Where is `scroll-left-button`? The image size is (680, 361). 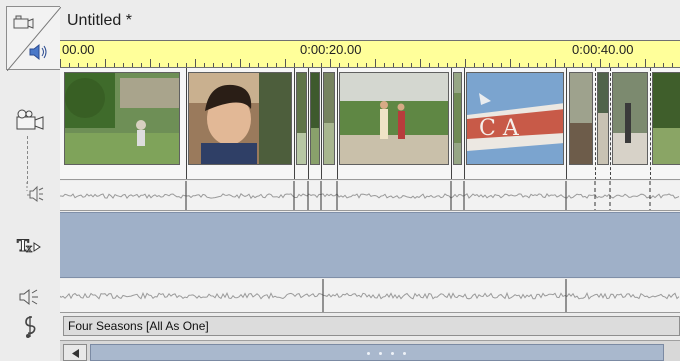
scroll-left-button is located at coordinates (75, 352).